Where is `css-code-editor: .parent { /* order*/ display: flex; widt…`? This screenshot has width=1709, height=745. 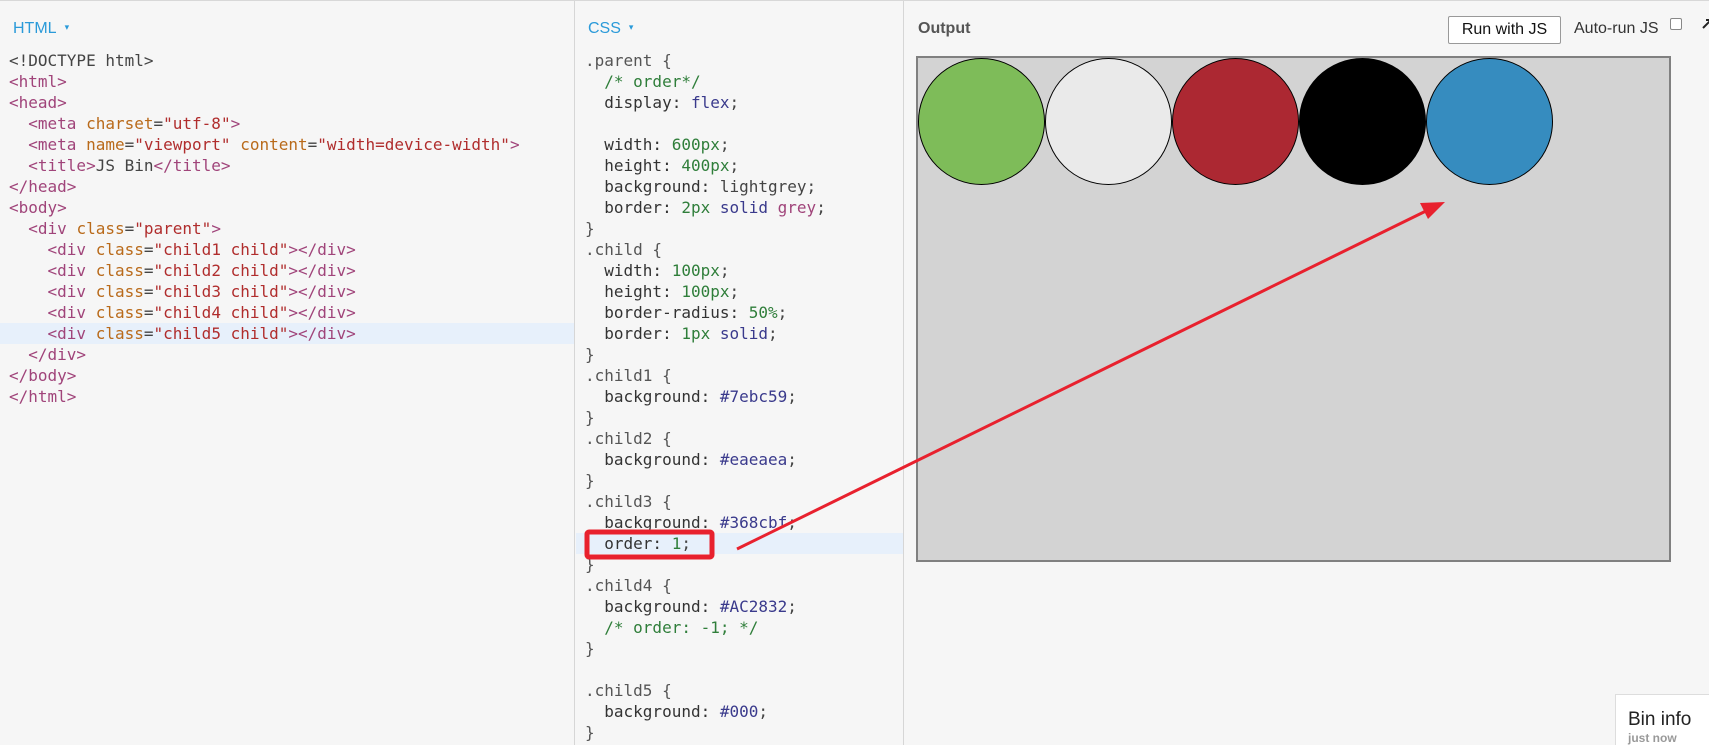
css-code-editor: .parent { /* order*/ display: flex; widt… is located at coordinates (705, 396).